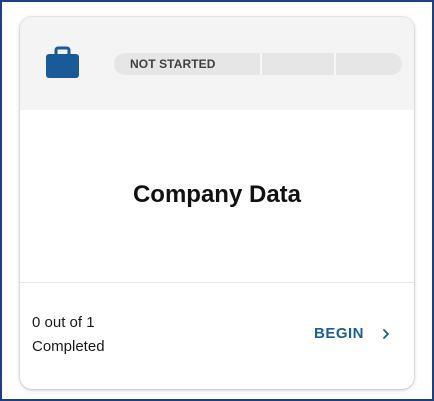 The image size is (434, 401). I want to click on completion-label: Completed, so click(68, 346).